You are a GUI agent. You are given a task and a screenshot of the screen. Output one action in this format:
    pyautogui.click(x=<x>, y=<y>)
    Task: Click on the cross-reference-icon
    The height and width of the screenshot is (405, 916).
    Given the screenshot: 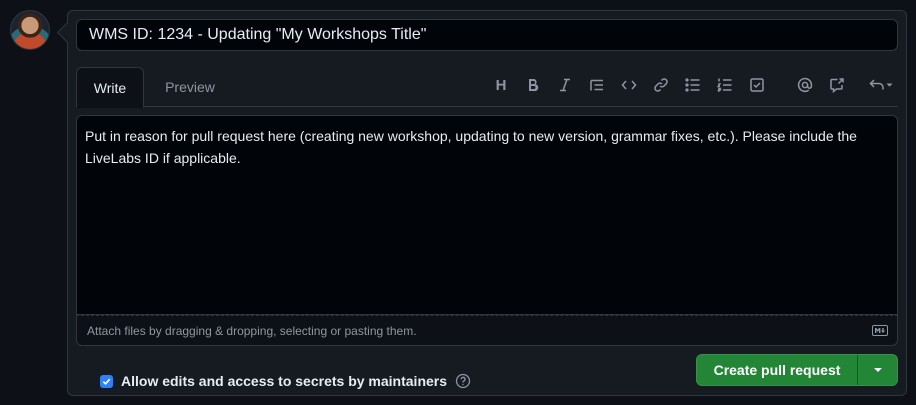 What is the action you would take?
    pyautogui.click(x=837, y=85)
    